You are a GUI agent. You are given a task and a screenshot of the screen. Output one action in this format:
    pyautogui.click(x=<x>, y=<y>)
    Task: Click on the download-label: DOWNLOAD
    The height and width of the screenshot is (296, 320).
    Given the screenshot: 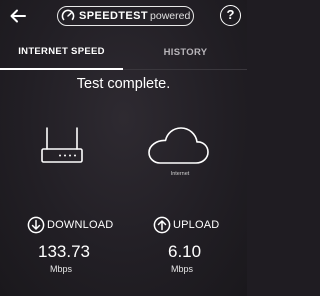 What is the action you would take?
    pyautogui.click(x=80, y=225)
    